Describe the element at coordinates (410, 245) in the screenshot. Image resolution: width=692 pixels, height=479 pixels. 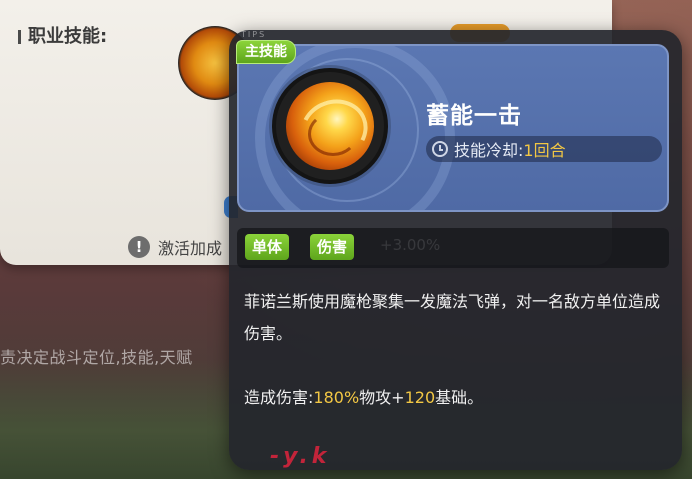
I see `ghost-bonus-text: +3.00%` at that location.